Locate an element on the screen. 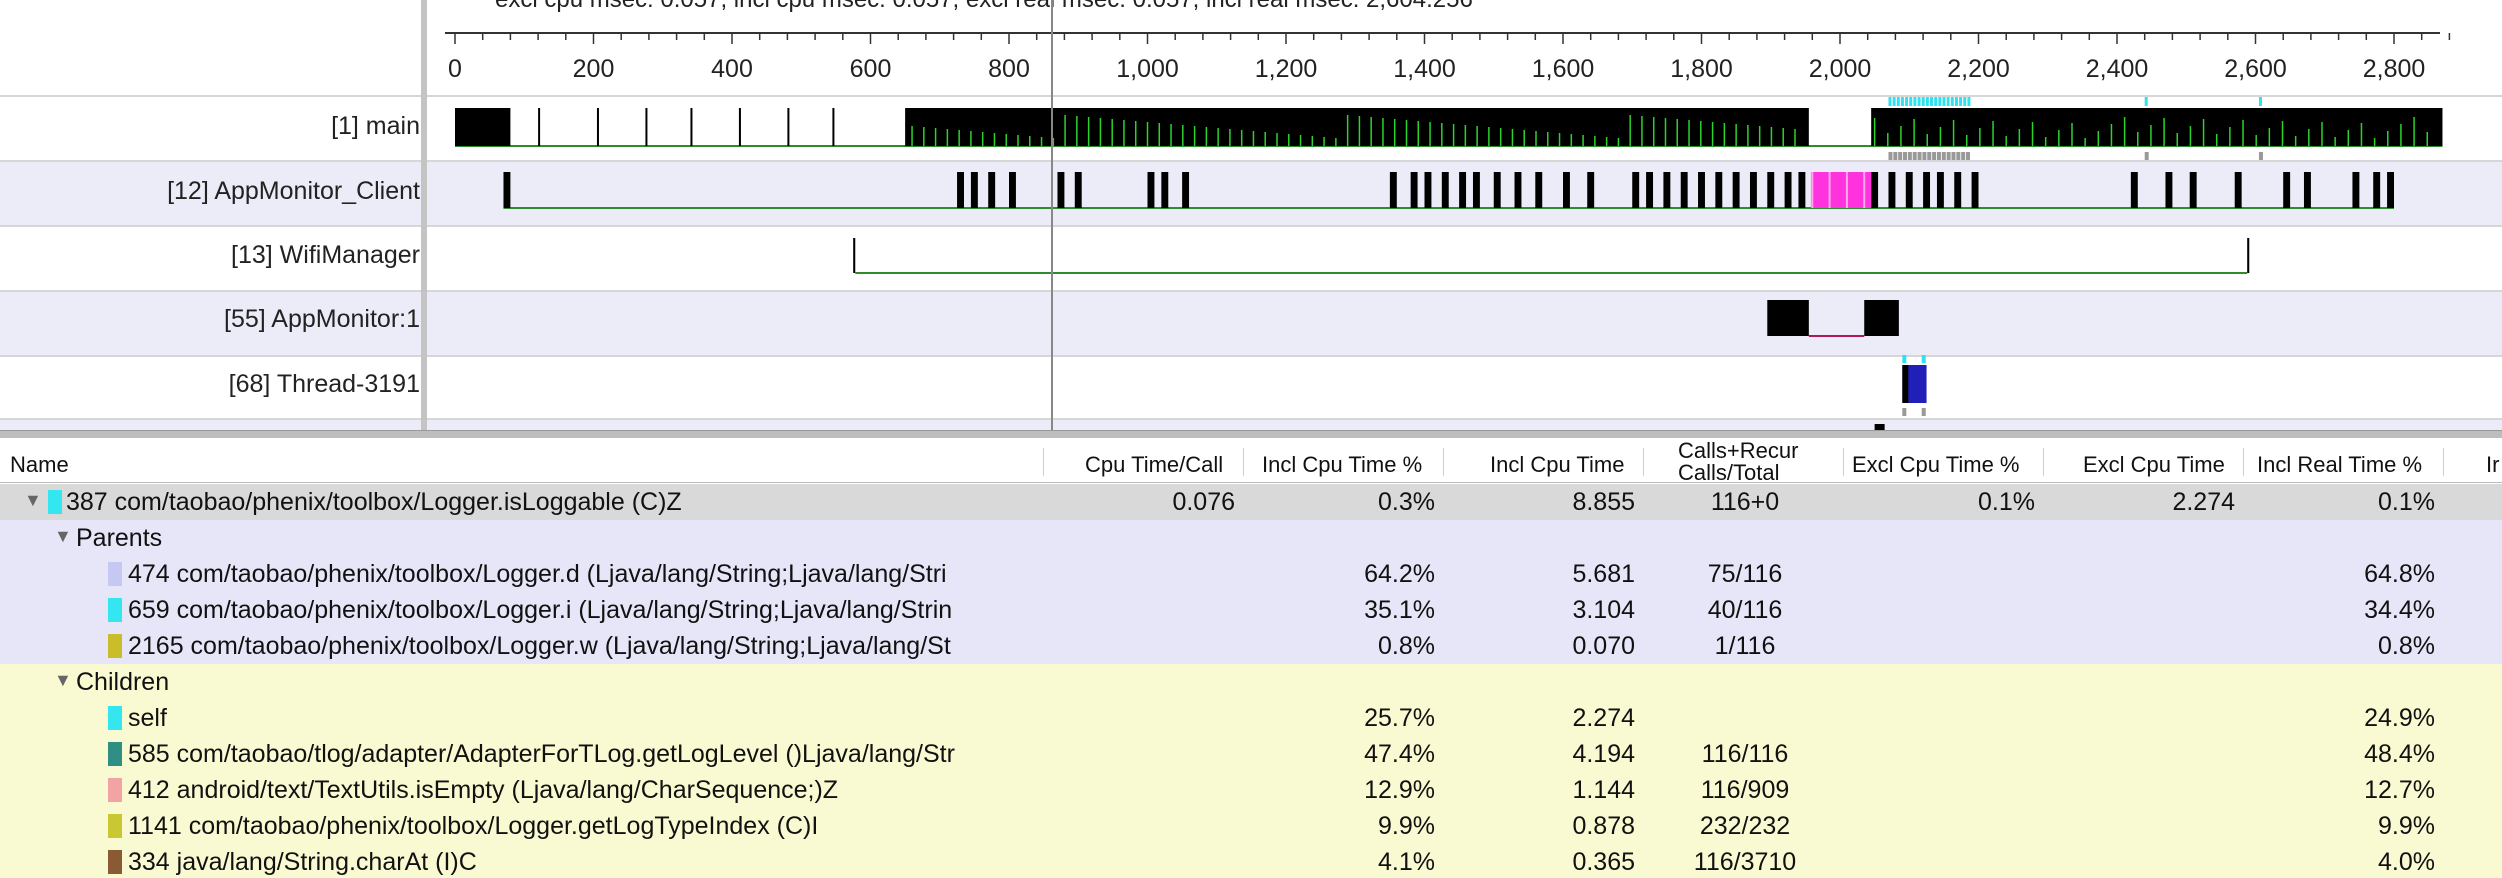 Image resolution: width=2502 pixels, height=878 pixels. calls: 232/232 is located at coordinates (1745, 826).